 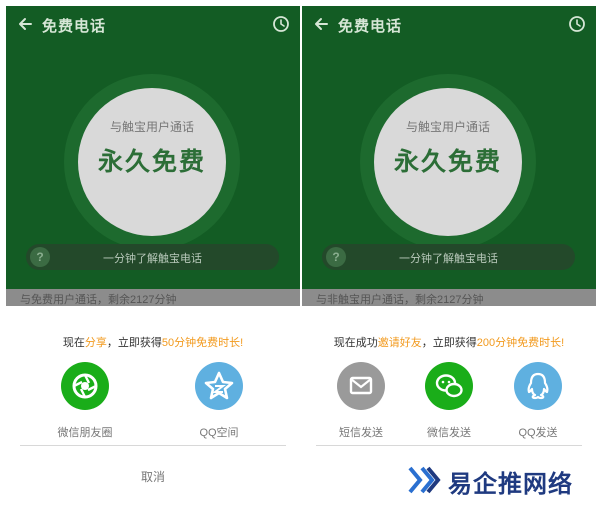 What do you see at coordinates (95, 343) in the screenshot?
I see `promo-highlight-action: 分享` at bounding box center [95, 343].